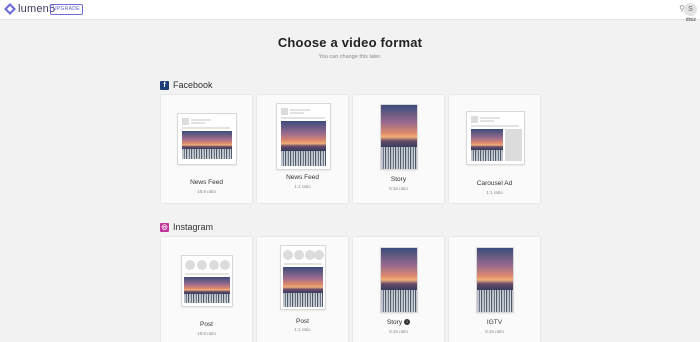 This screenshot has height=342, width=700. I want to click on section-instagram: ◎ Instagram, so click(186, 227).